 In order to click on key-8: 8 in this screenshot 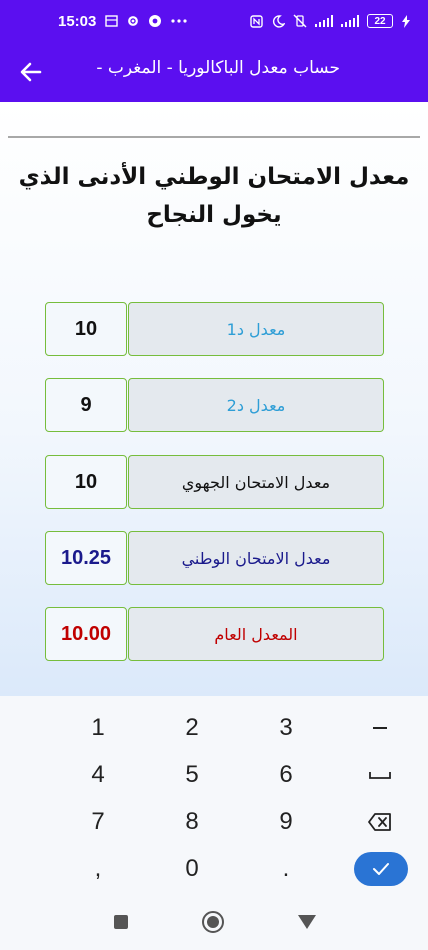, I will do `click(192, 822)`.